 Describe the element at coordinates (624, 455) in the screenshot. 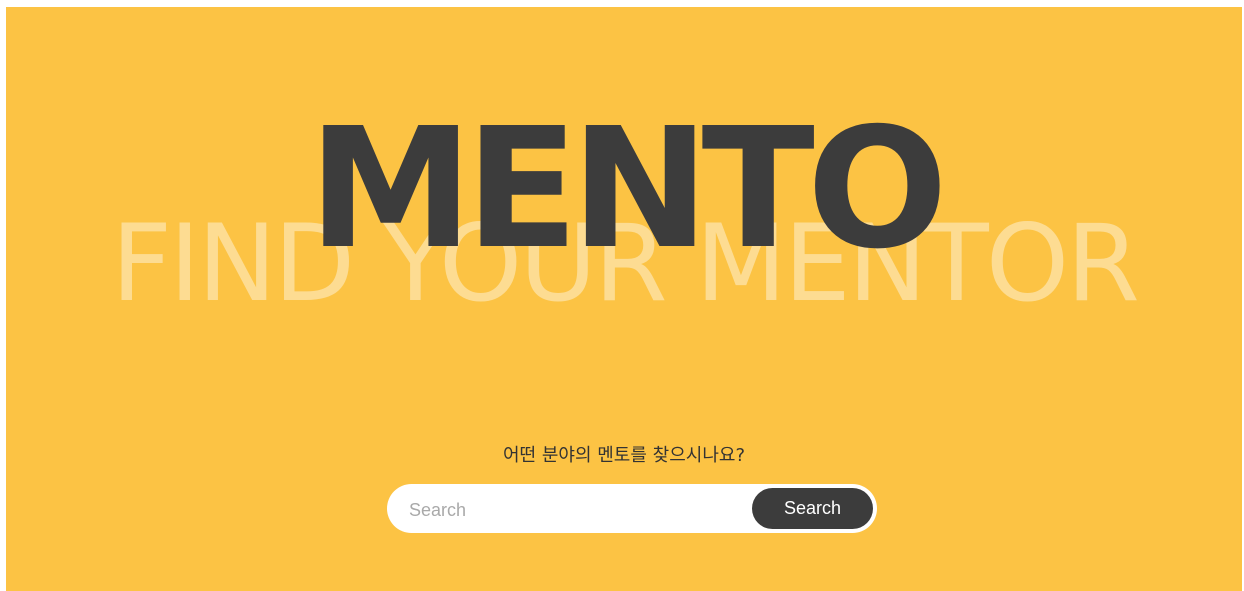

I see `search-prompt: 어떤 분야의 멘토를 찾으시나요?` at that location.